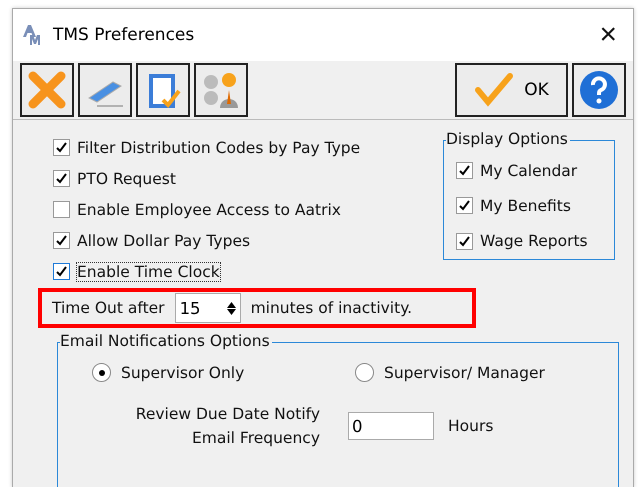 This screenshot has height=487, width=642. What do you see at coordinates (494, 90) in the screenshot?
I see `checkmark-icon` at bounding box center [494, 90].